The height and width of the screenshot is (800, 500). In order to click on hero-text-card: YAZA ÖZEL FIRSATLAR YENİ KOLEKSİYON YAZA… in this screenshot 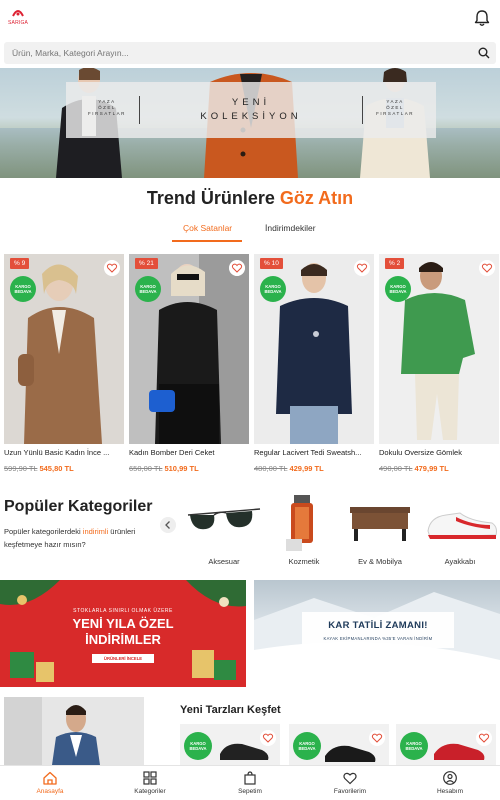, I will do `click(251, 110)`.